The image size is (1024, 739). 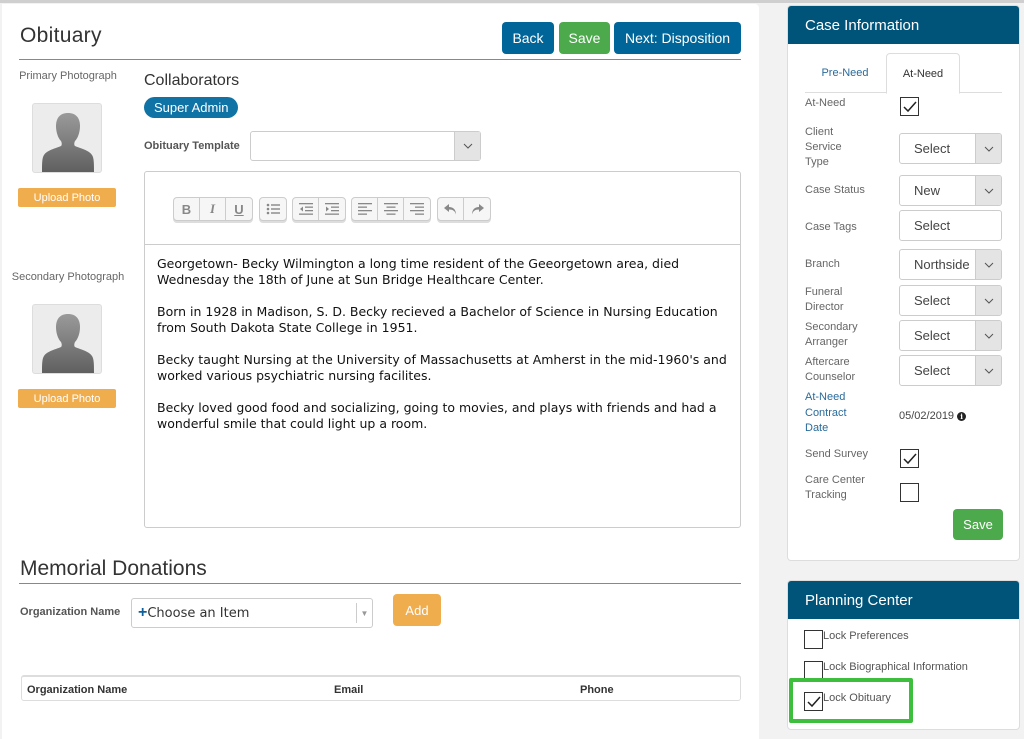 I want to click on secondary-arranger-label: Secondary Arranger, so click(x=831, y=334).